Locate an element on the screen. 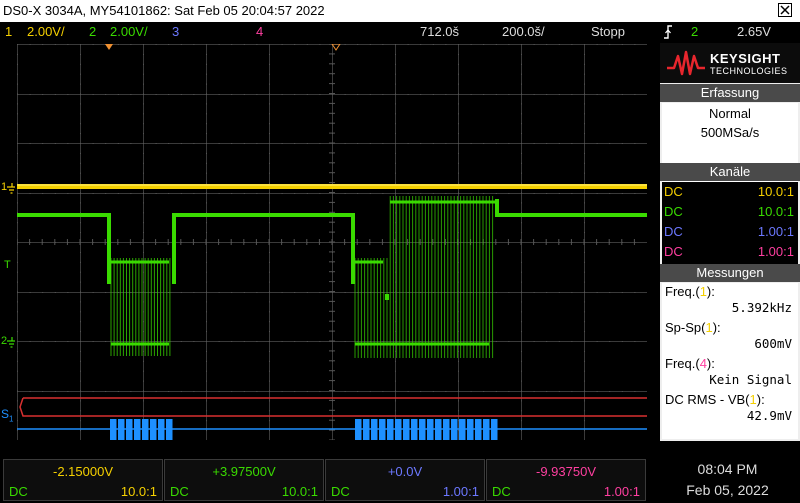 This screenshot has width=800, height=503. channel-offset: +0.0V is located at coordinates (405, 471).